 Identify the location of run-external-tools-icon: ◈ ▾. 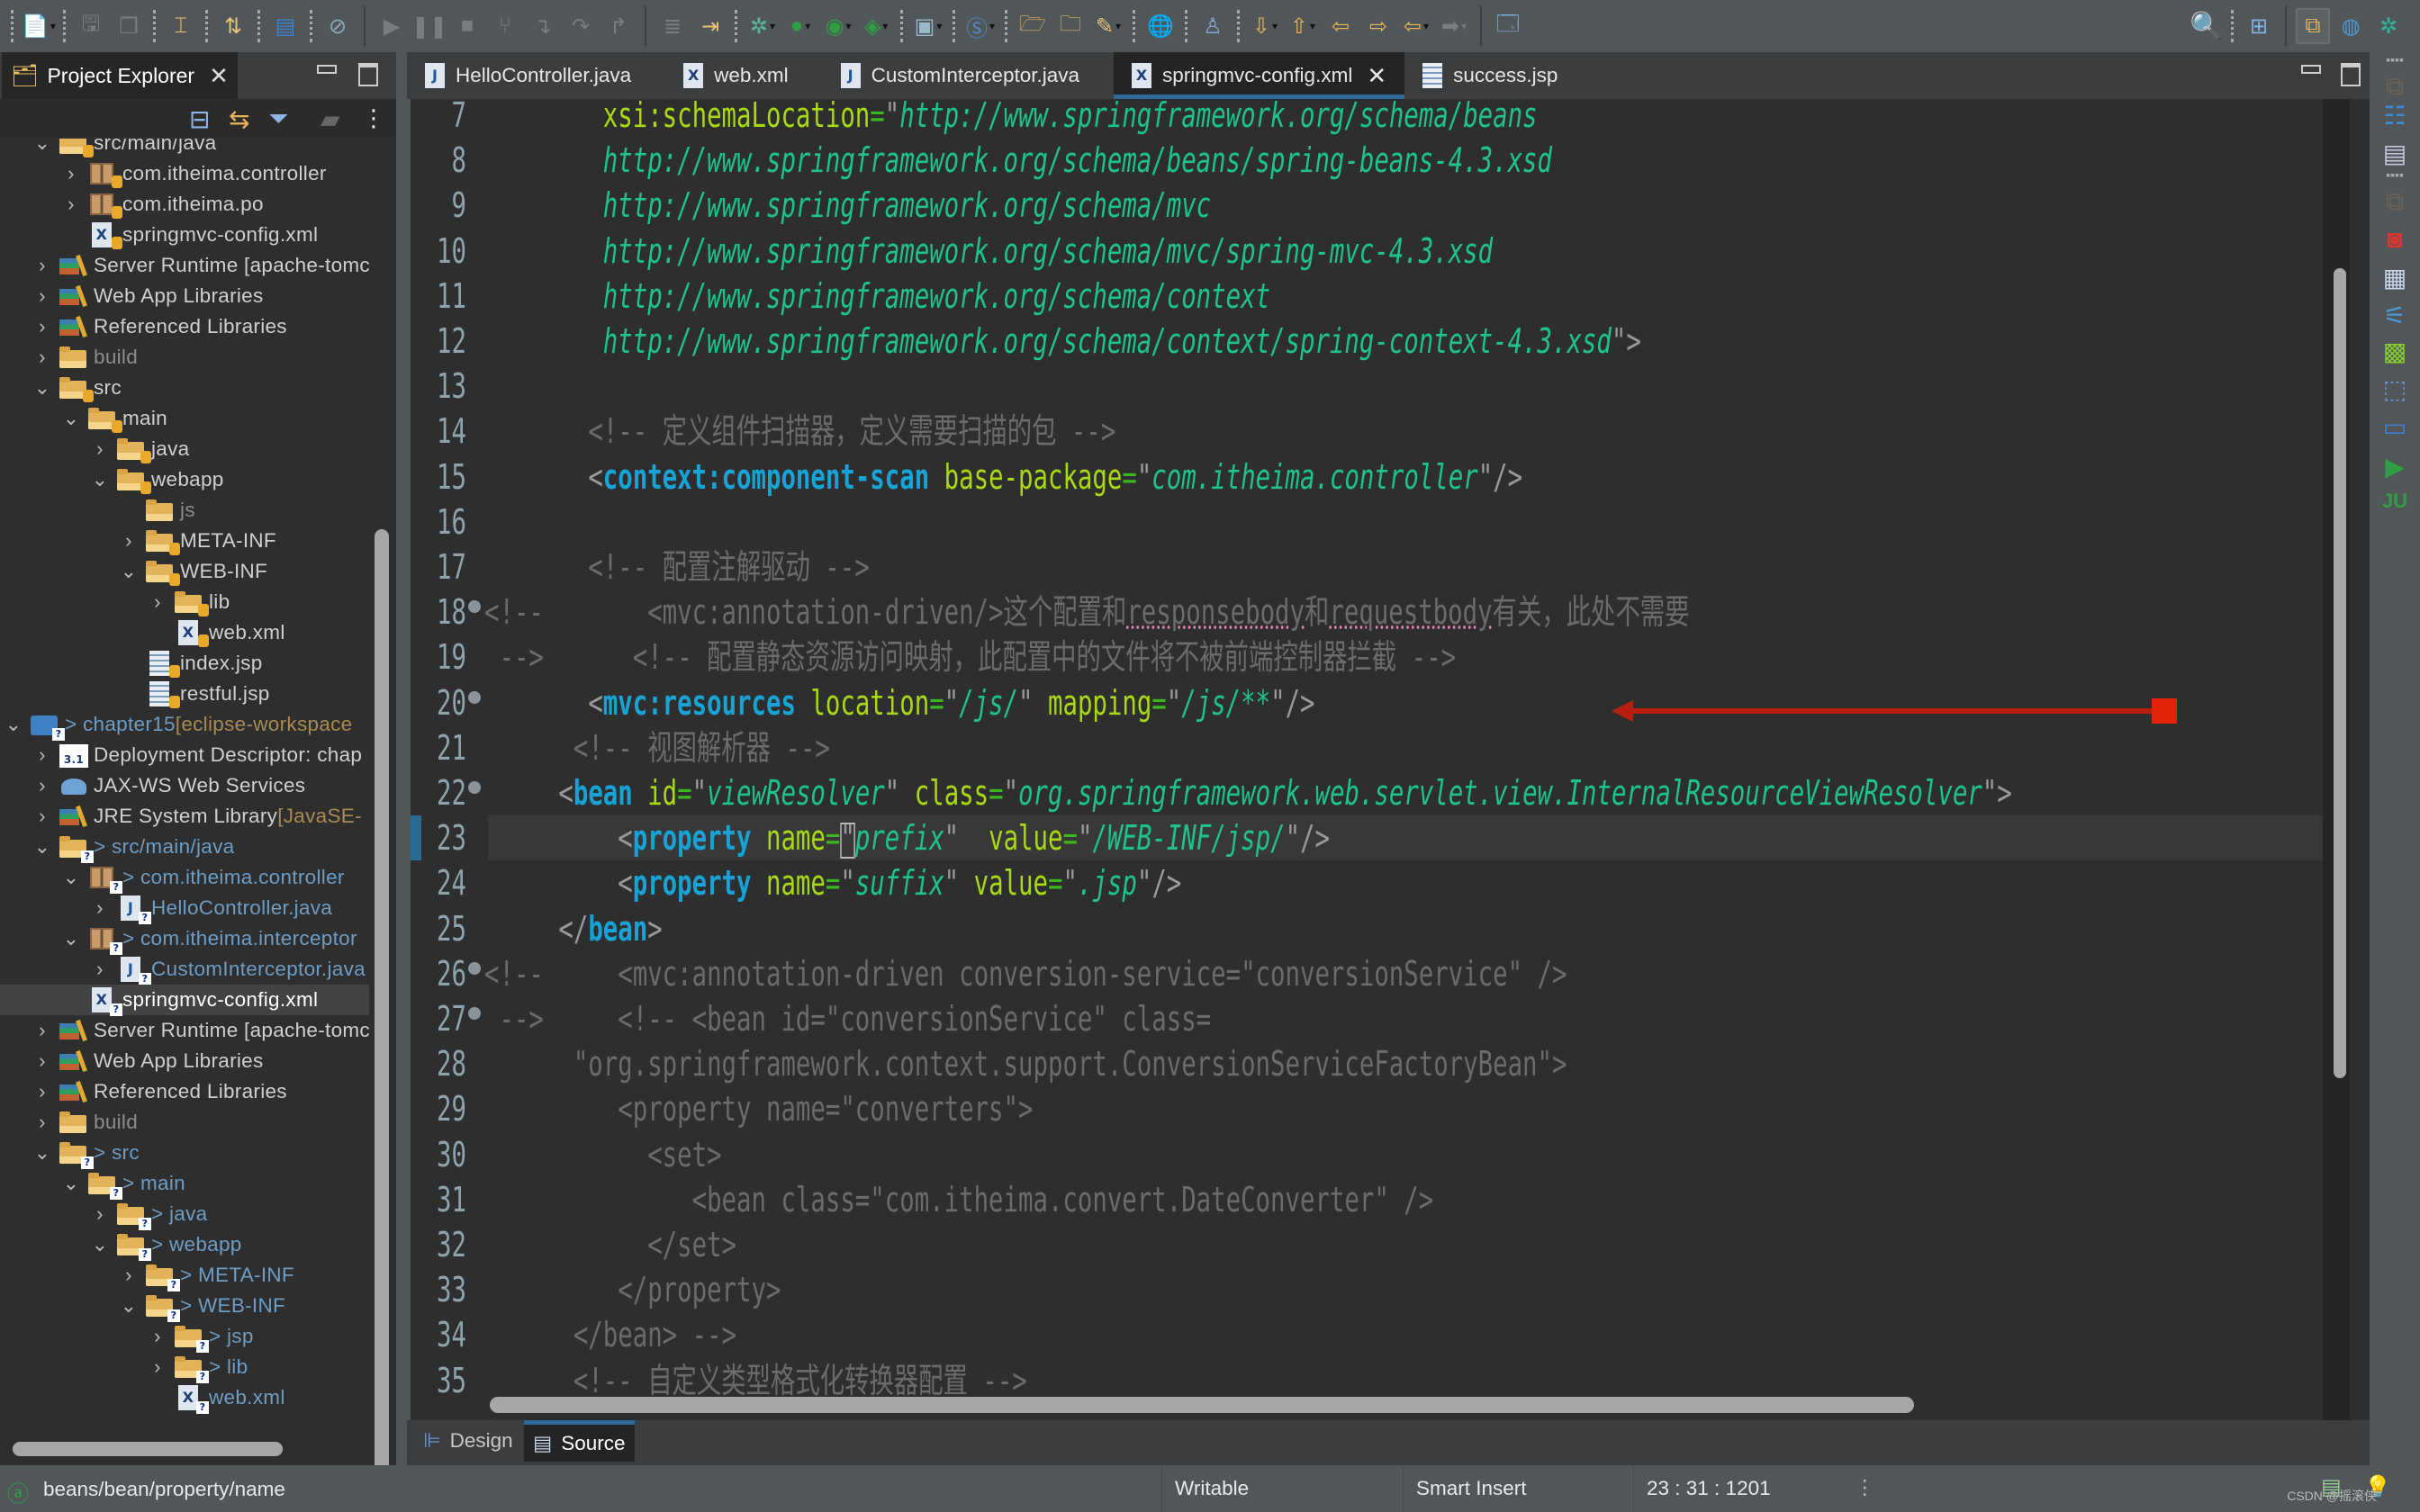
(876, 26).